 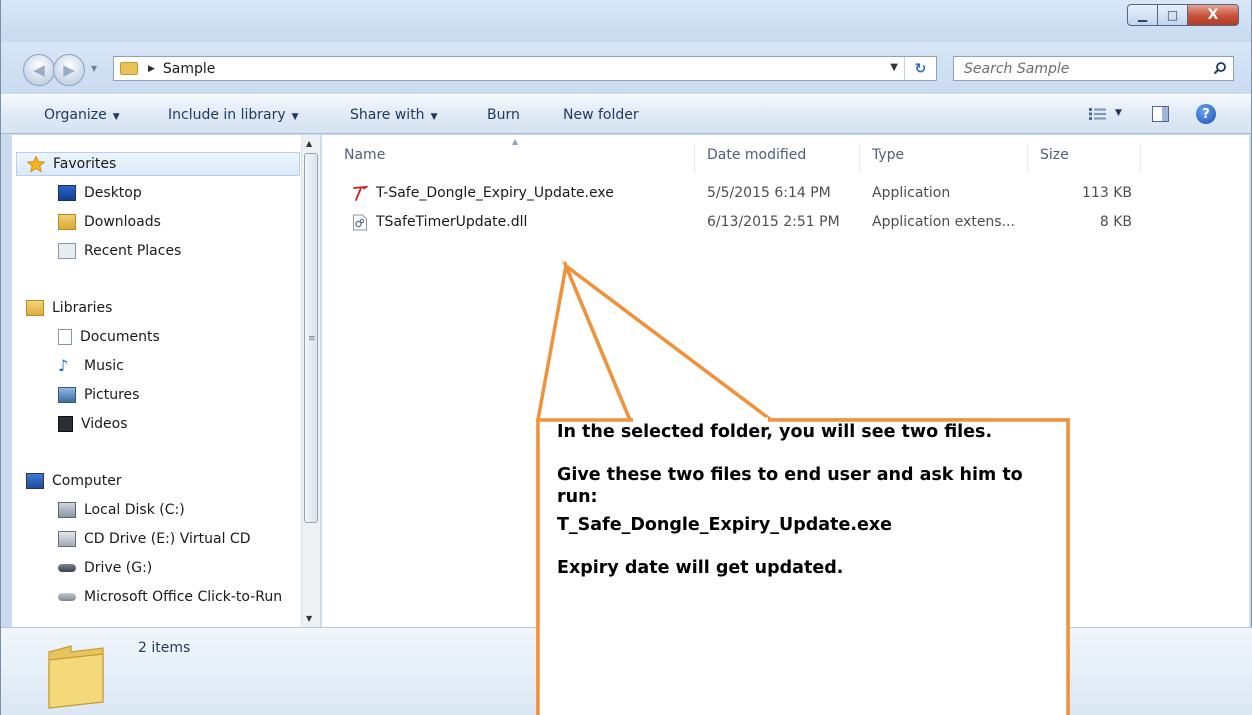 I want to click on scroll-down-icon: ▼, so click(x=309, y=618).